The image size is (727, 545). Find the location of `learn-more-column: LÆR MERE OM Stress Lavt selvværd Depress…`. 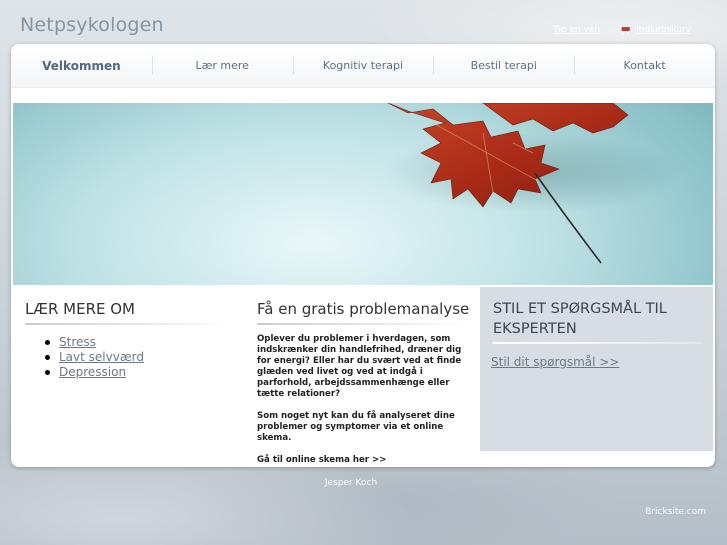

learn-more-column: LÆR MERE OM Stress Lavt selvværd Depress… is located at coordinates (130, 333).